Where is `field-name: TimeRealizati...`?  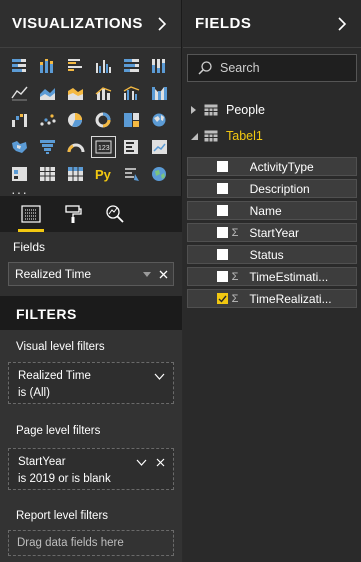 field-name: TimeRealizati... is located at coordinates (290, 298).